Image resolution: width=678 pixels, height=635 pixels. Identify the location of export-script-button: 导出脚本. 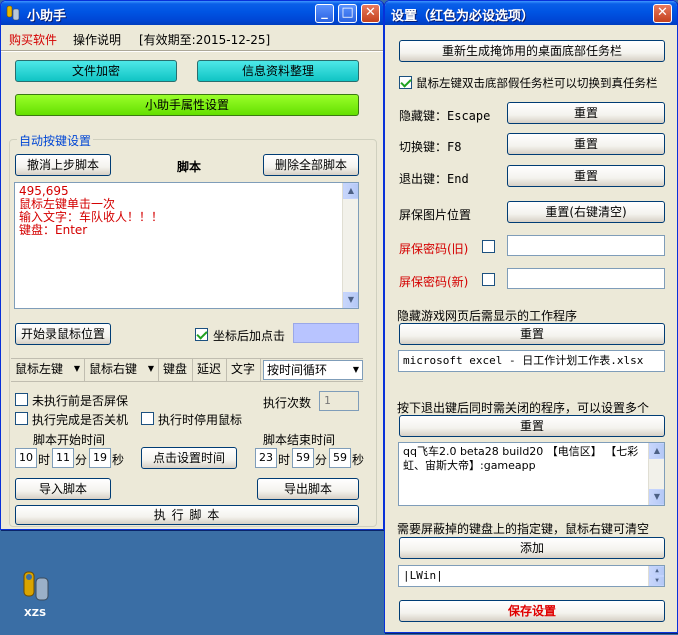
(308, 489).